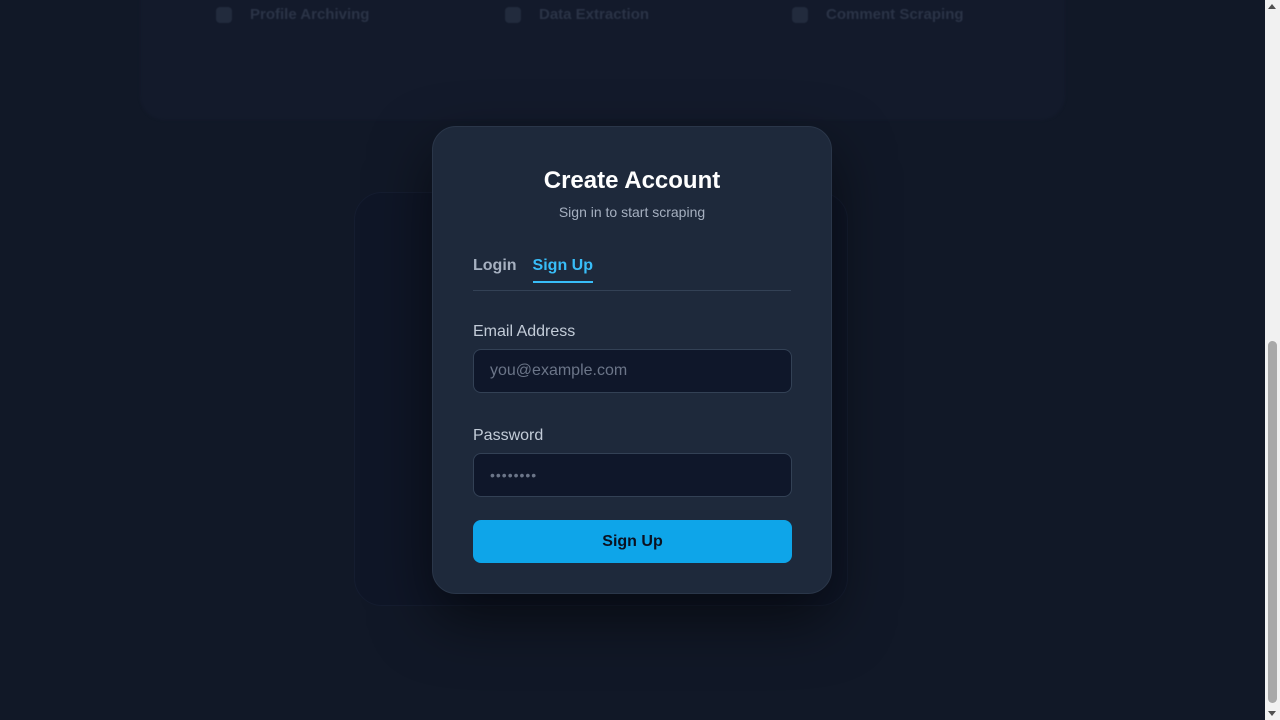  Describe the element at coordinates (495, 267) in the screenshot. I see `tab-login: Login` at that location.